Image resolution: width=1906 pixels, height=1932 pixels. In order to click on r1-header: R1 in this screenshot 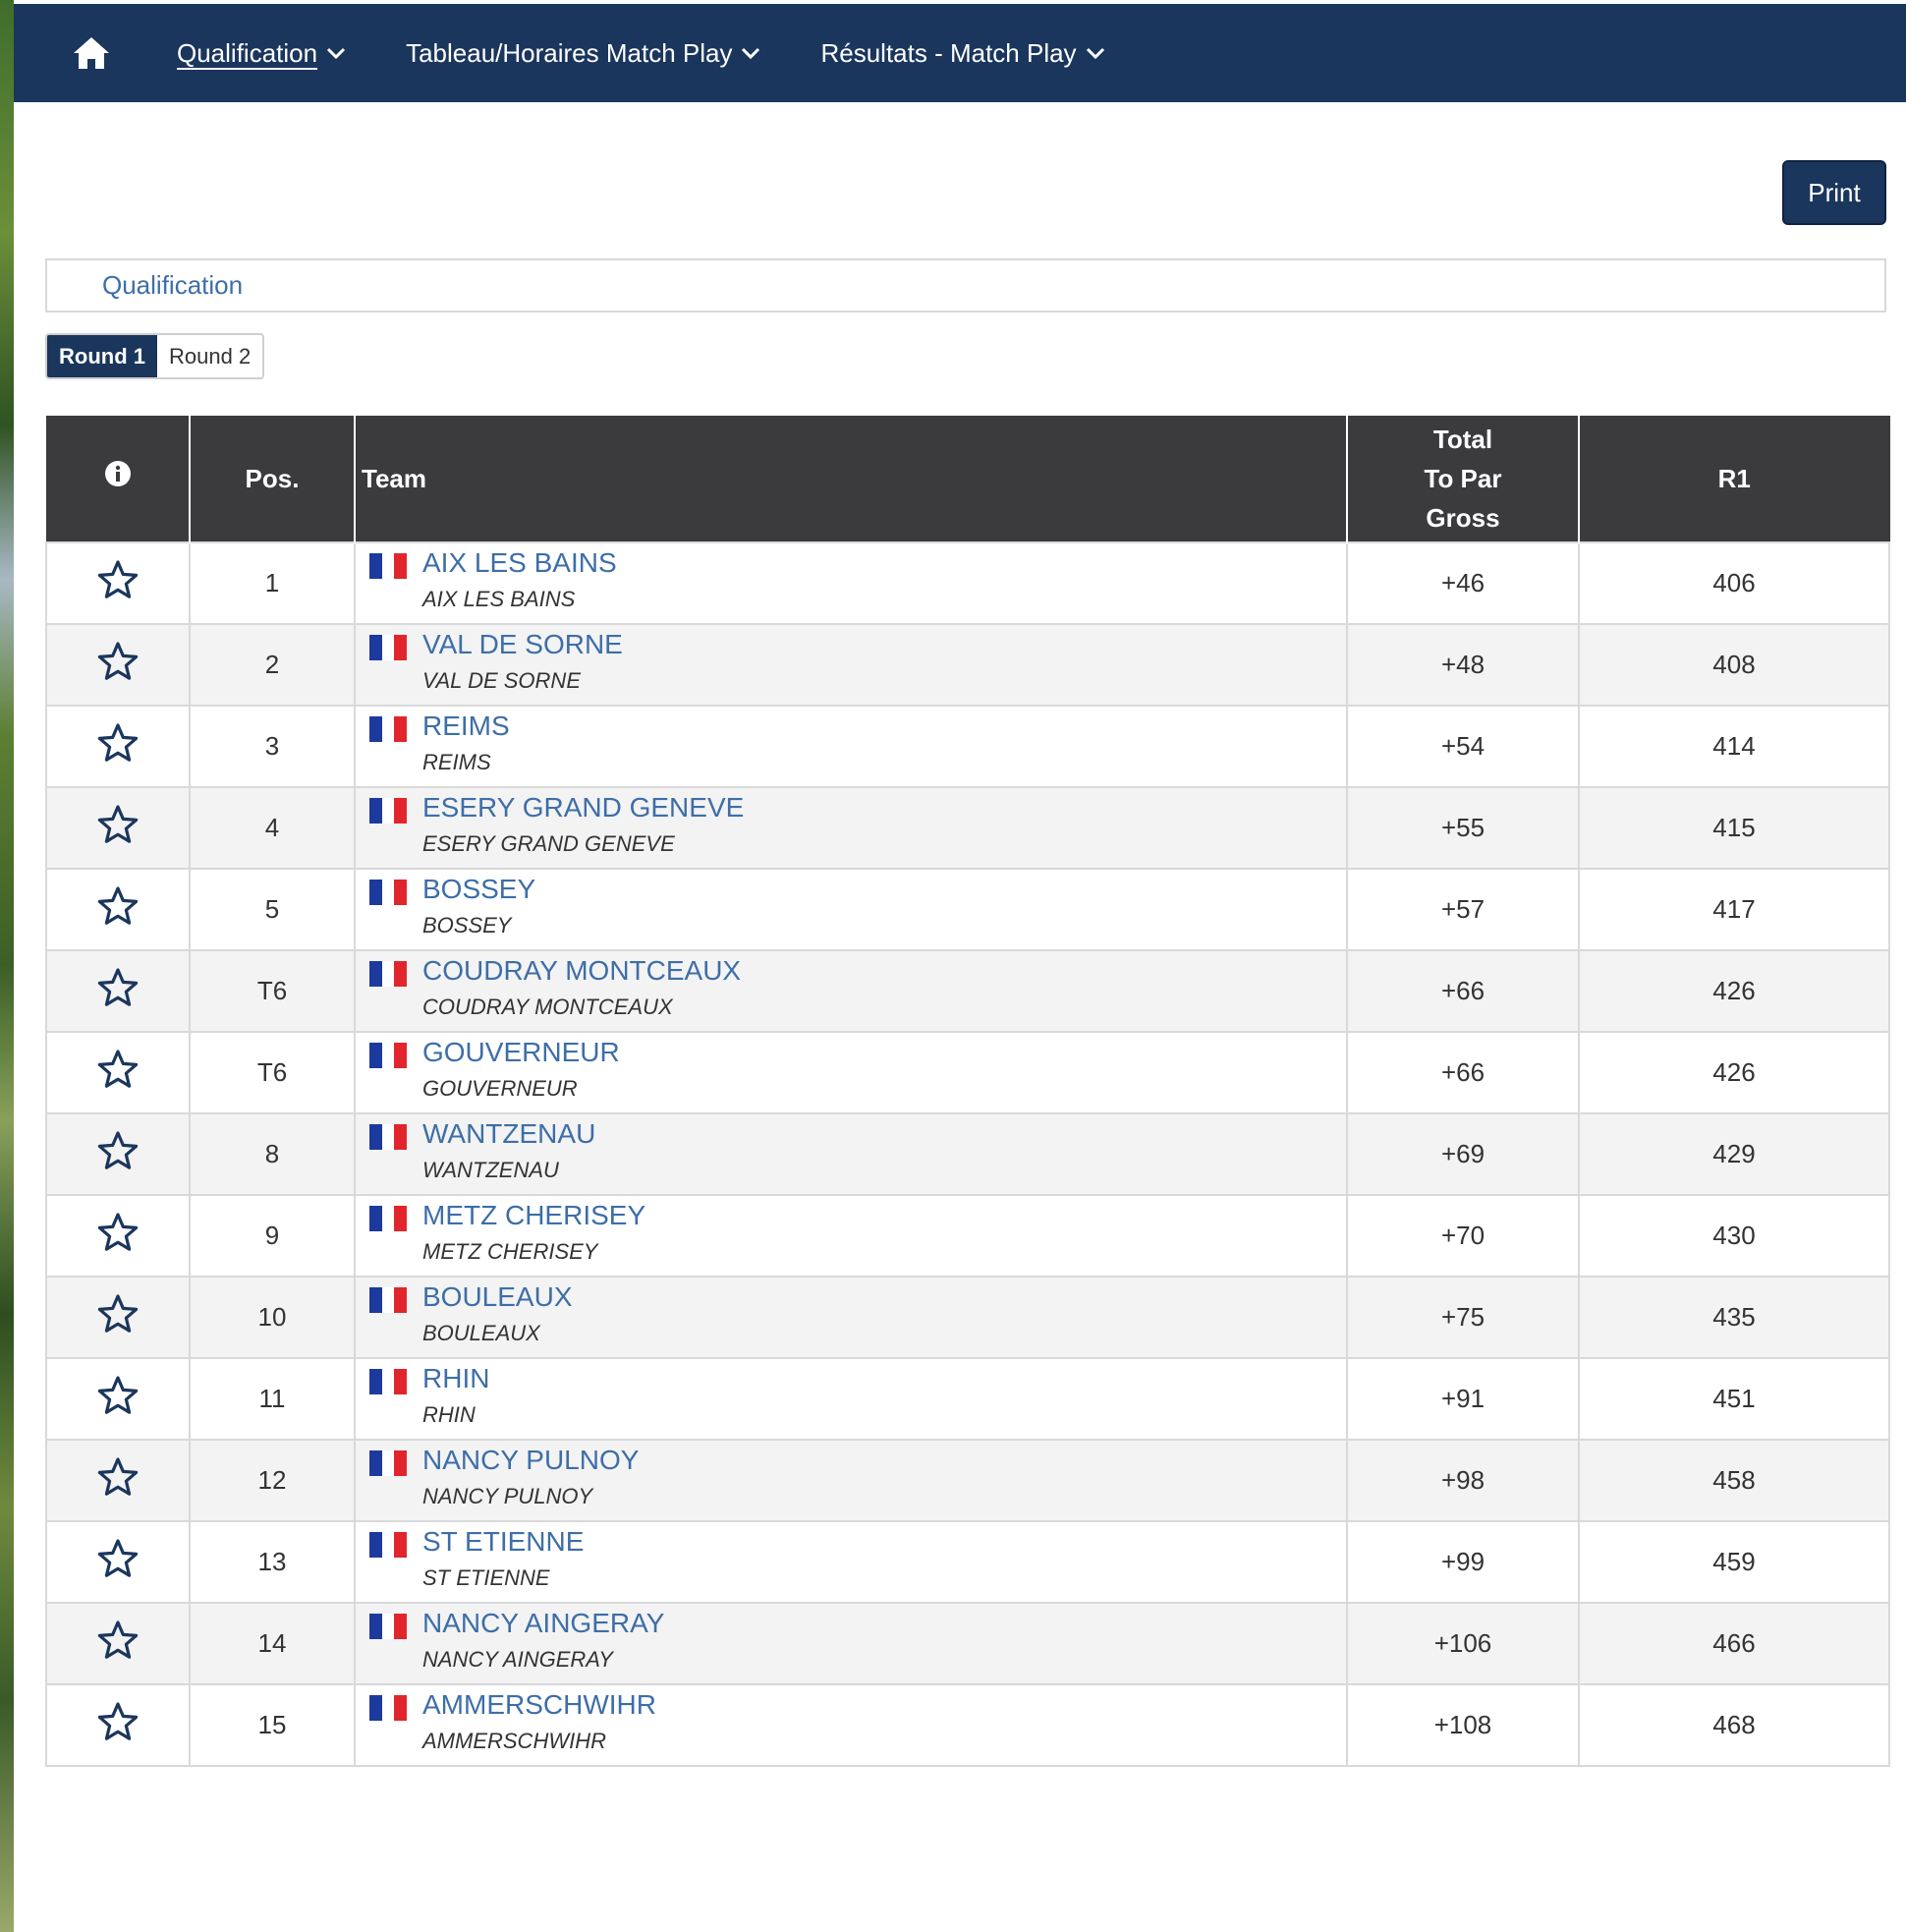, I will do `click(1734, 479)`.